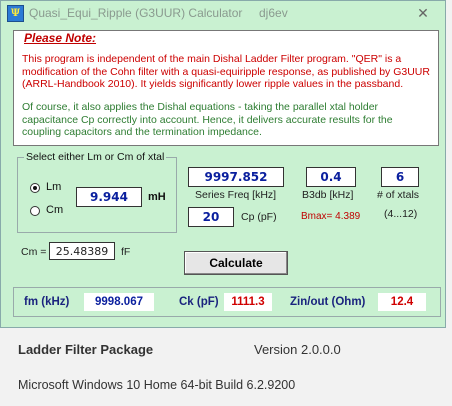 This screenshot has height=406, width=452. I want to click on window-title: Quasi_Equi_Ripple (G3UUR) Calculator, so click(136, 13).